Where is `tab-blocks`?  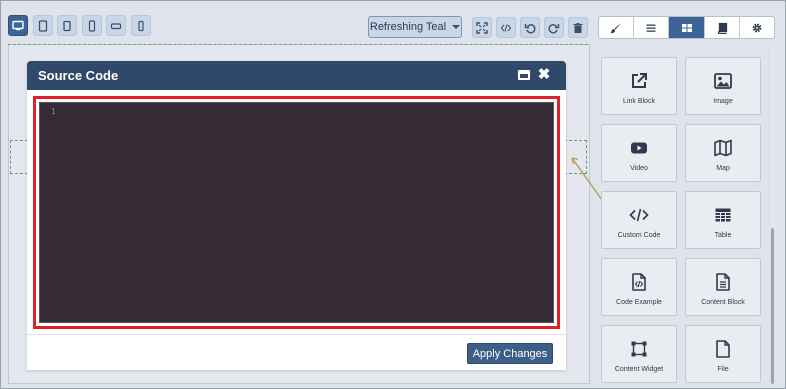 tab-blocks is located at coordinates (687, 27).